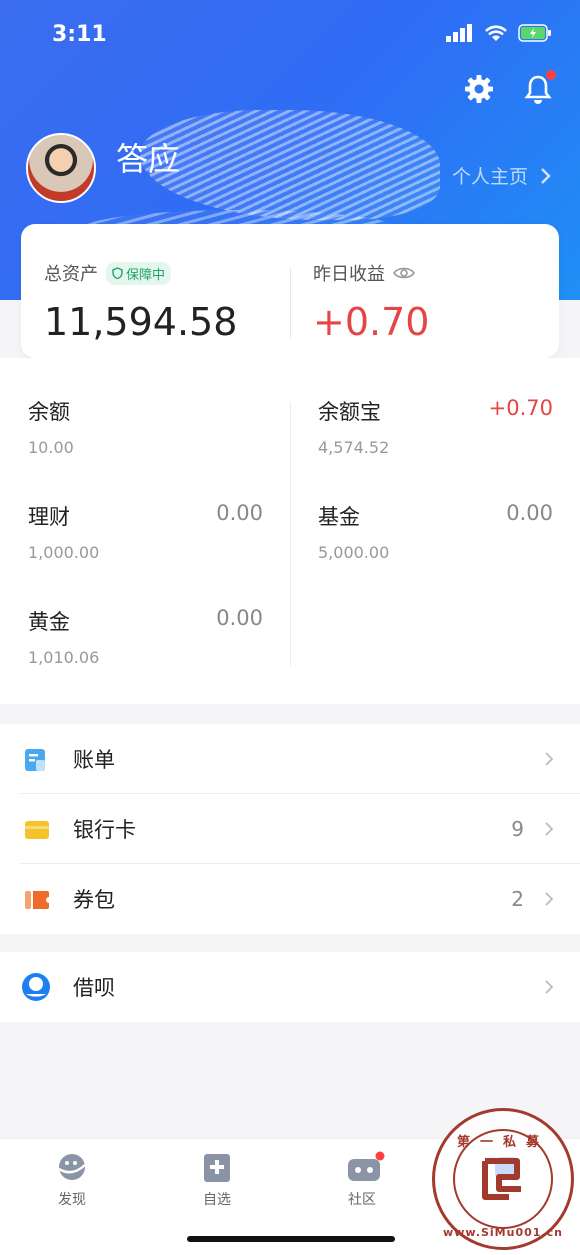 The height and width of the screenshot is (1255, 580). What do you see at coordinates (517, 899) in the screenshot?
I see `menu-count: 2` at bounding box center [517, 899].